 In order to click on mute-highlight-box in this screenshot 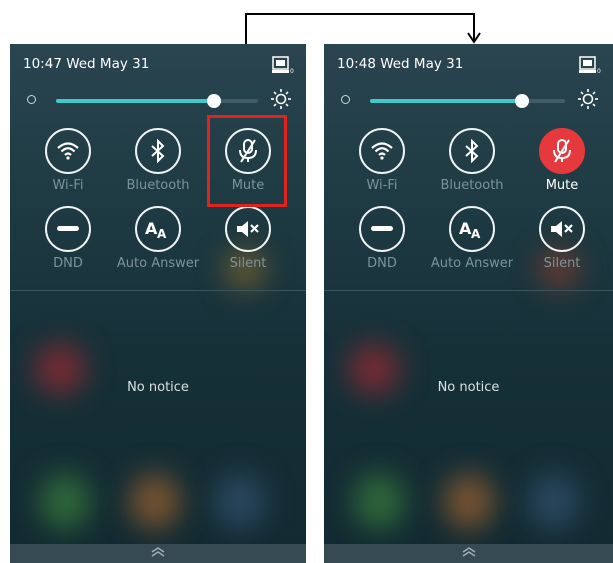, I will do `click(247, 161)`.